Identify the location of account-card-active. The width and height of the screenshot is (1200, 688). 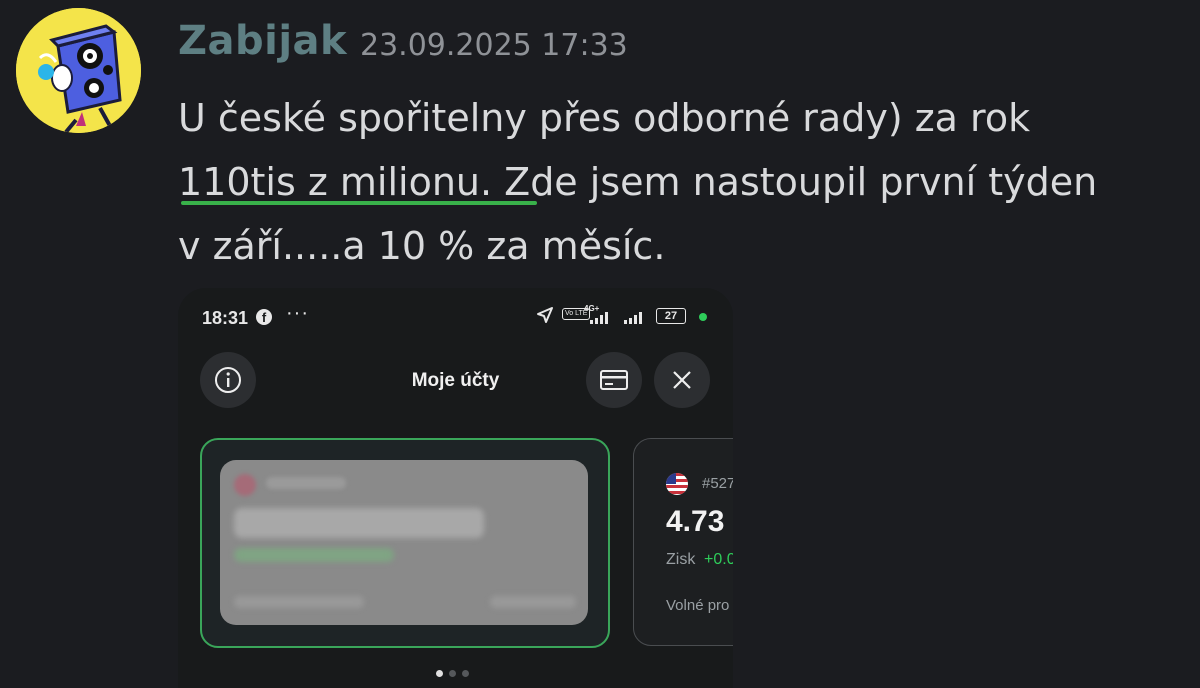
(405, 543).